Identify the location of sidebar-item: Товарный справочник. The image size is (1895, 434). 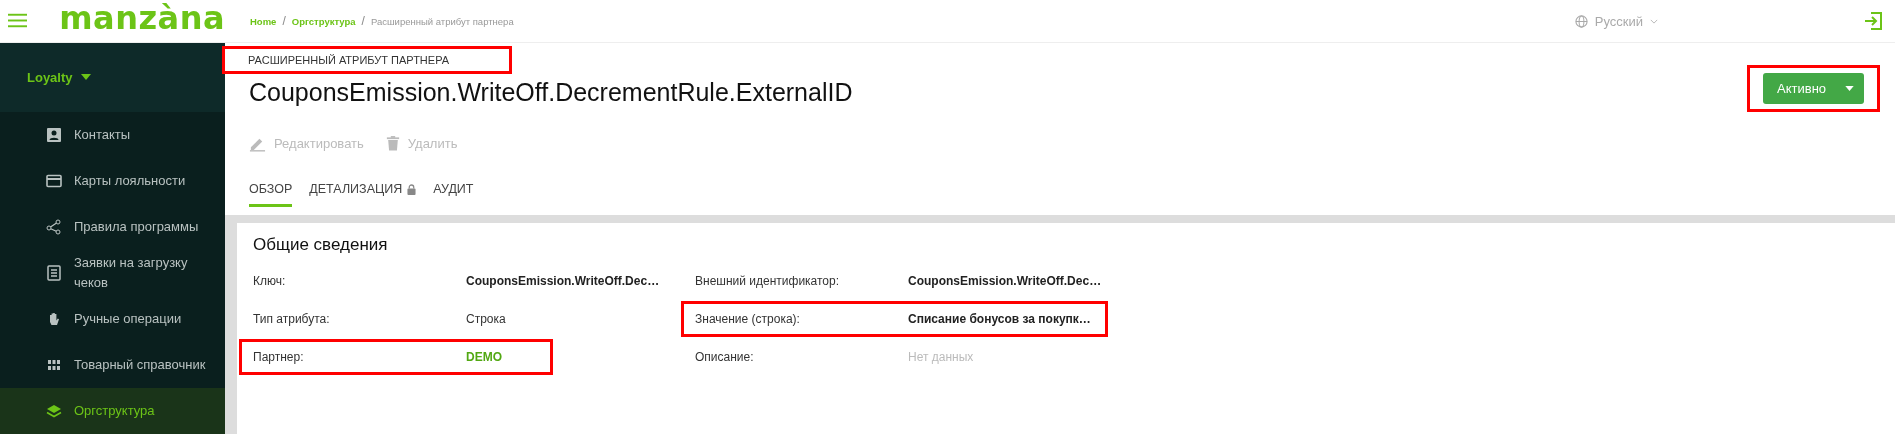
(112, 365).